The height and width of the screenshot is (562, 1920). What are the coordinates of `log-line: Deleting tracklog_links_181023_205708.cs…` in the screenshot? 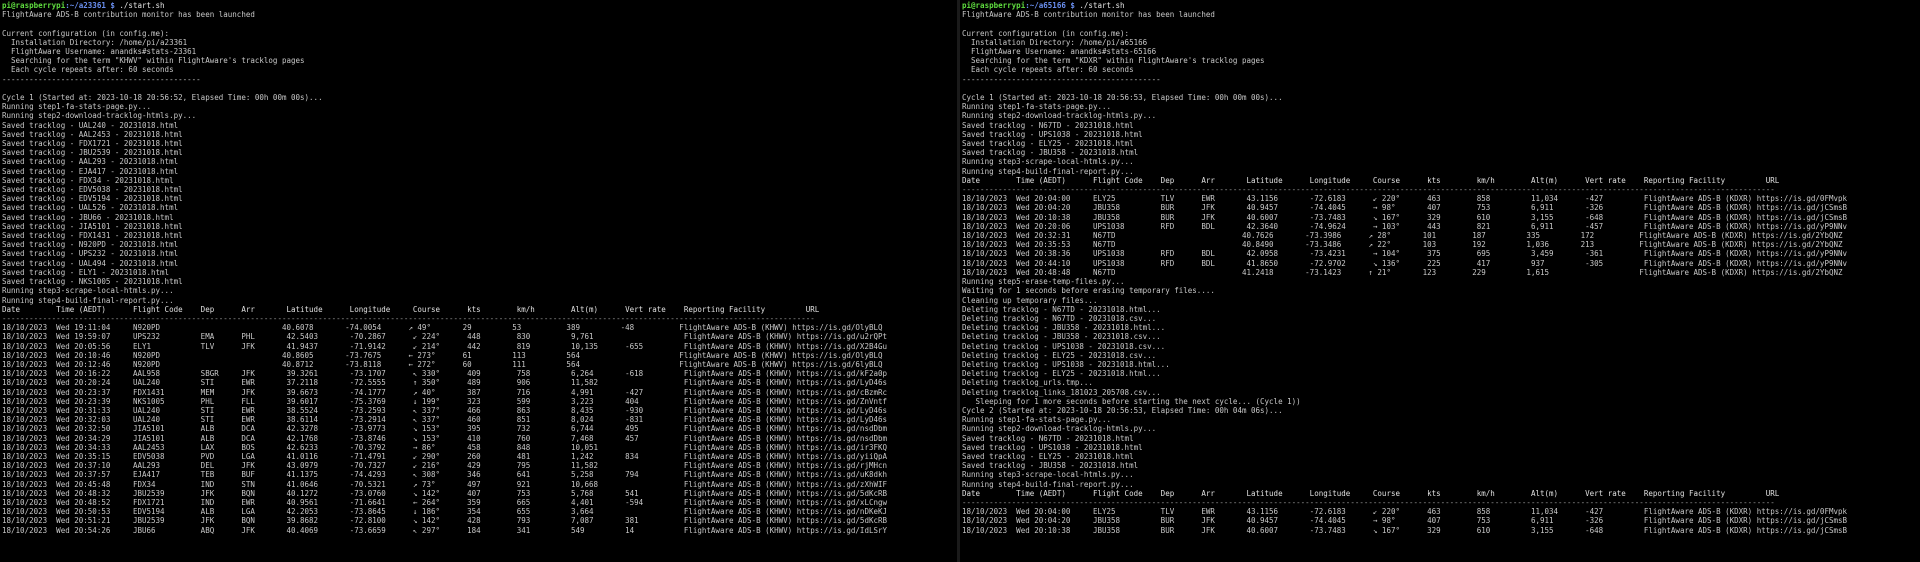 It's located at (1061, 392).